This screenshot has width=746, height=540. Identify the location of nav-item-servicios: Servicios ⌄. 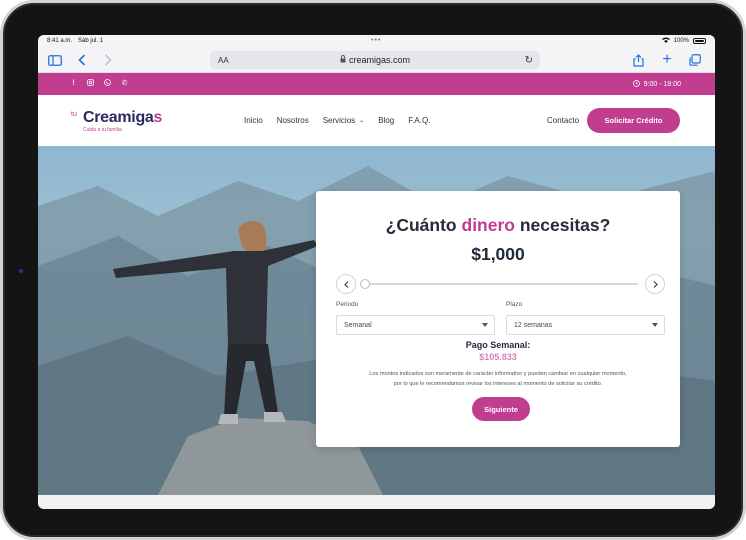
(343, 120).